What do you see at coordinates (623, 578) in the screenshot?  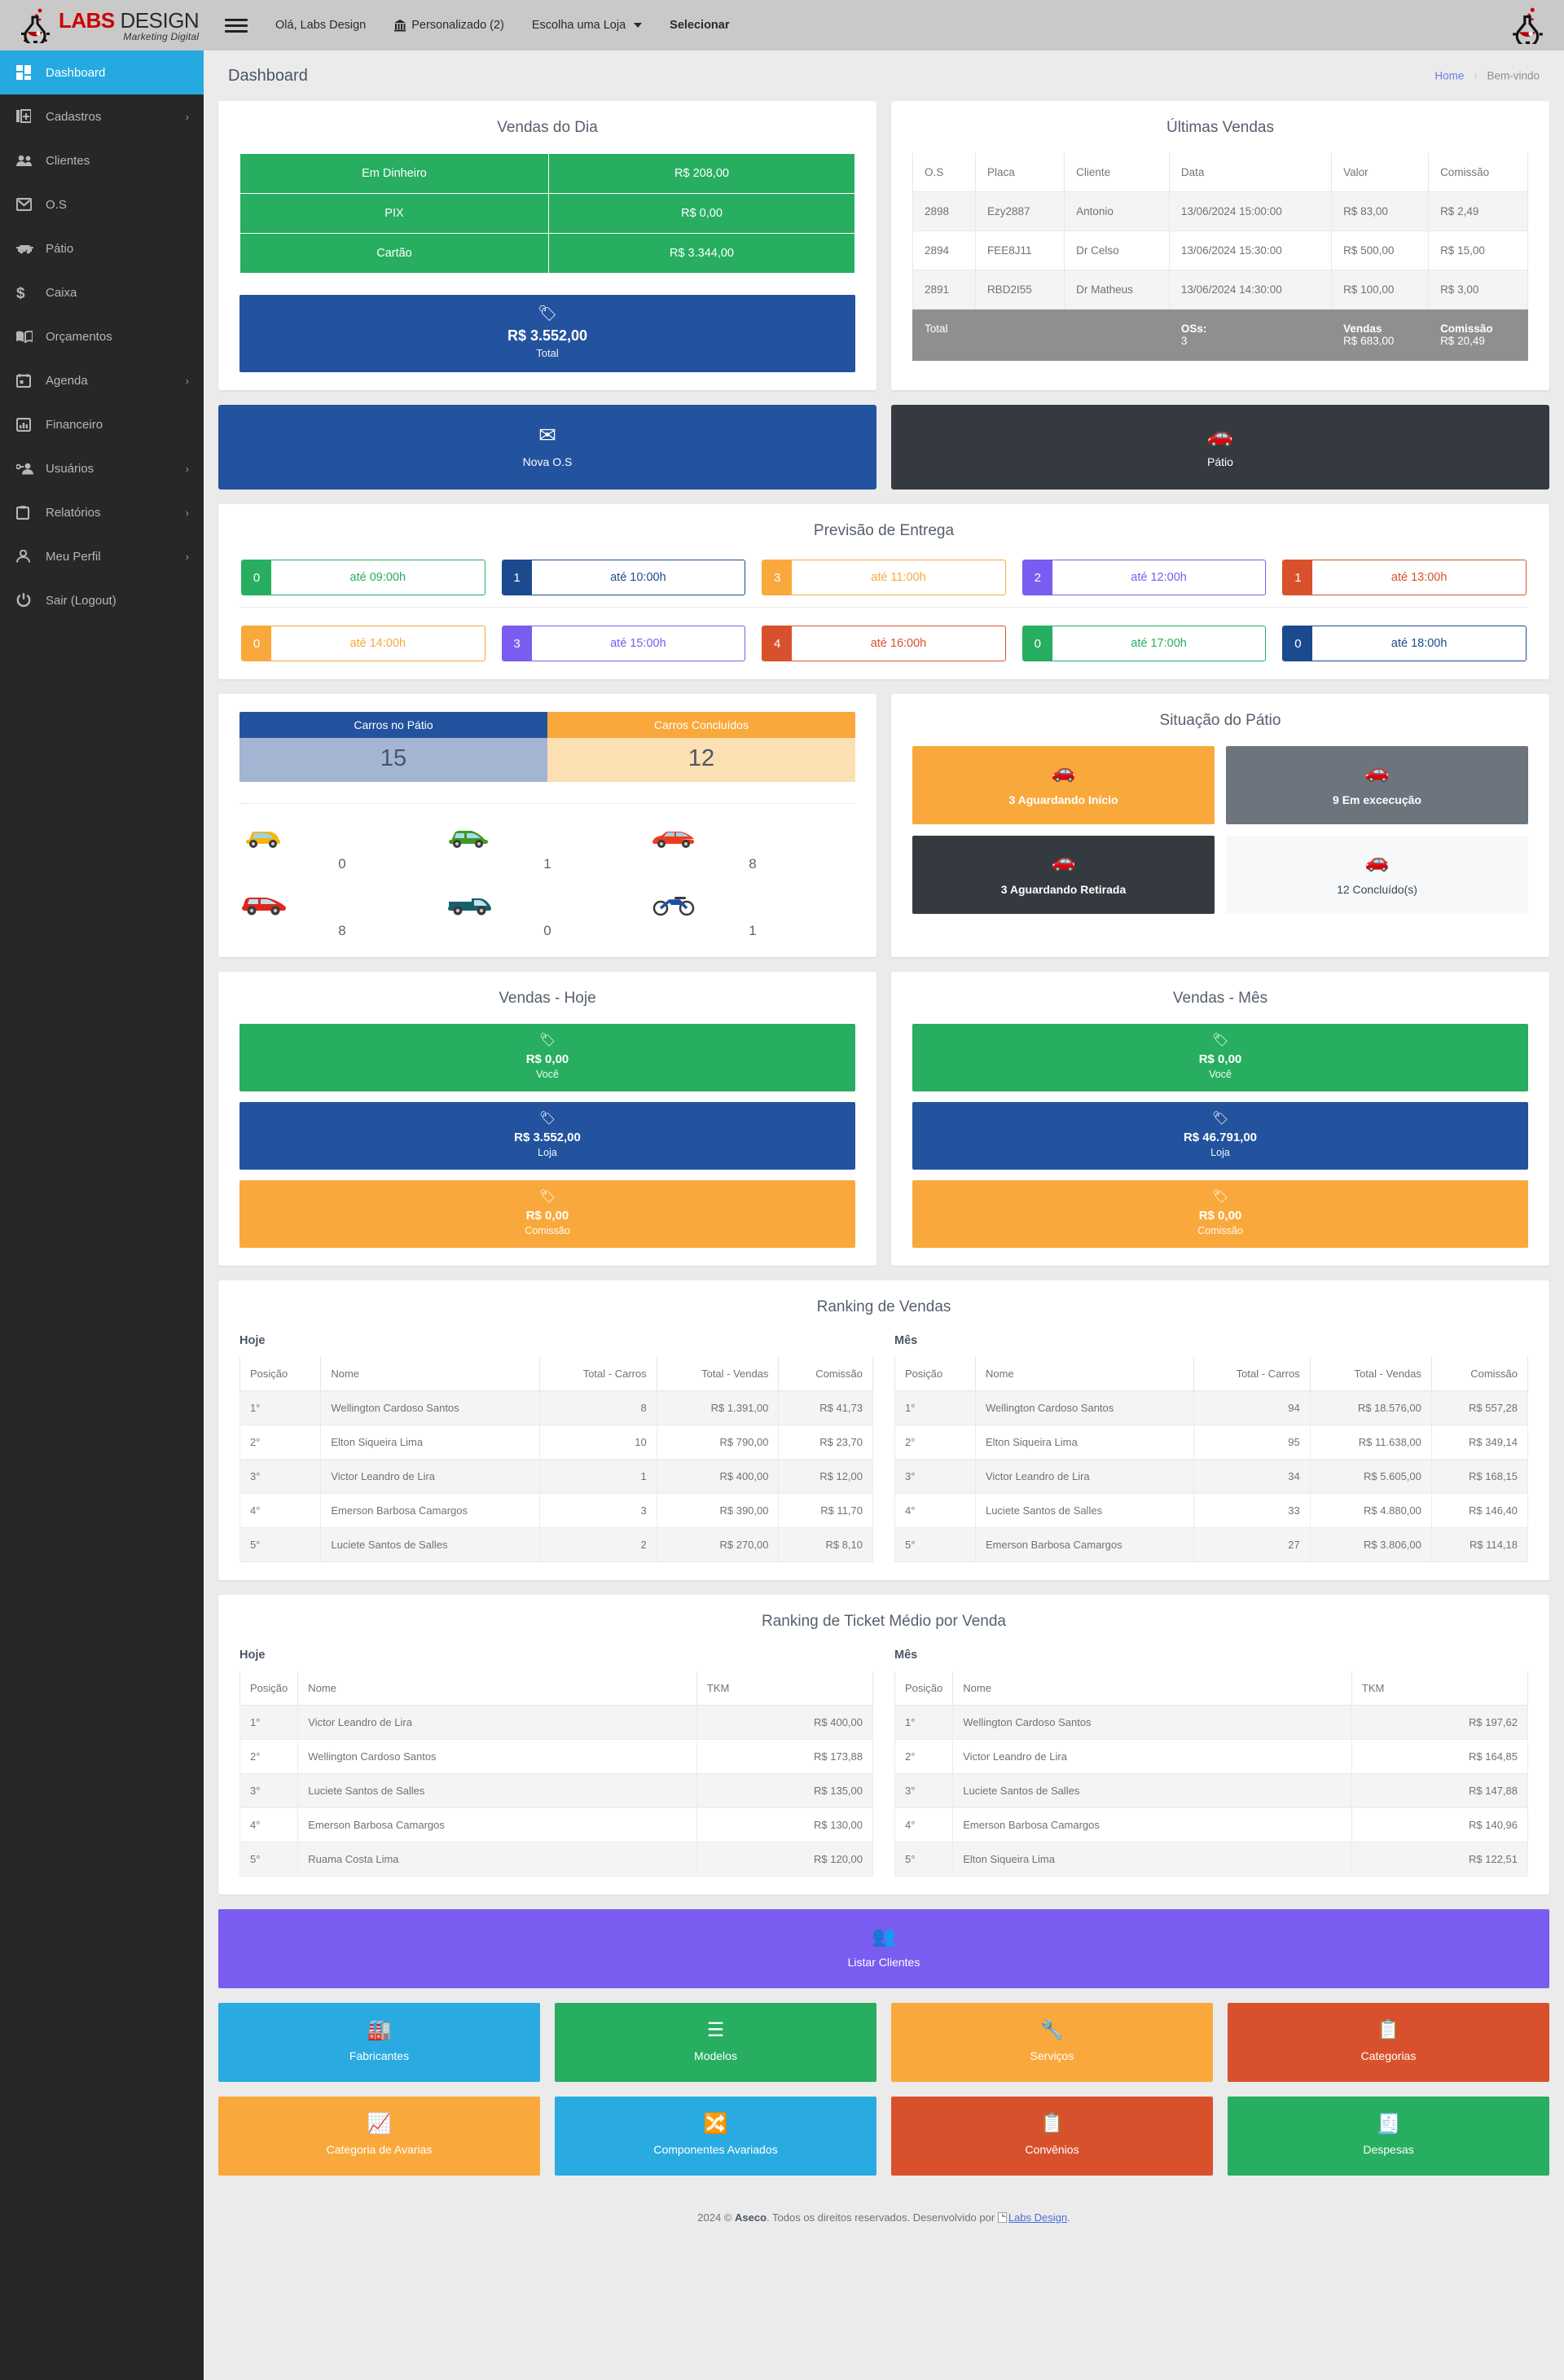 I see `previsao-slot: 1 até 10:00h` at bounding box center [623, 578].